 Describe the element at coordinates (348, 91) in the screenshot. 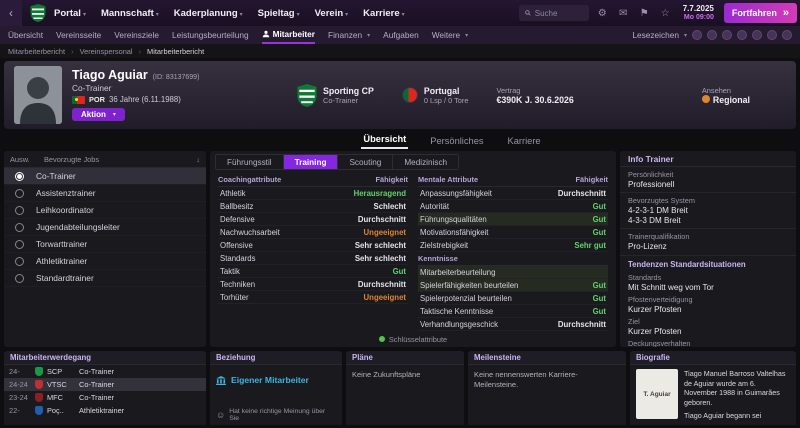

I see `club-name: Sporting CP` at that location.